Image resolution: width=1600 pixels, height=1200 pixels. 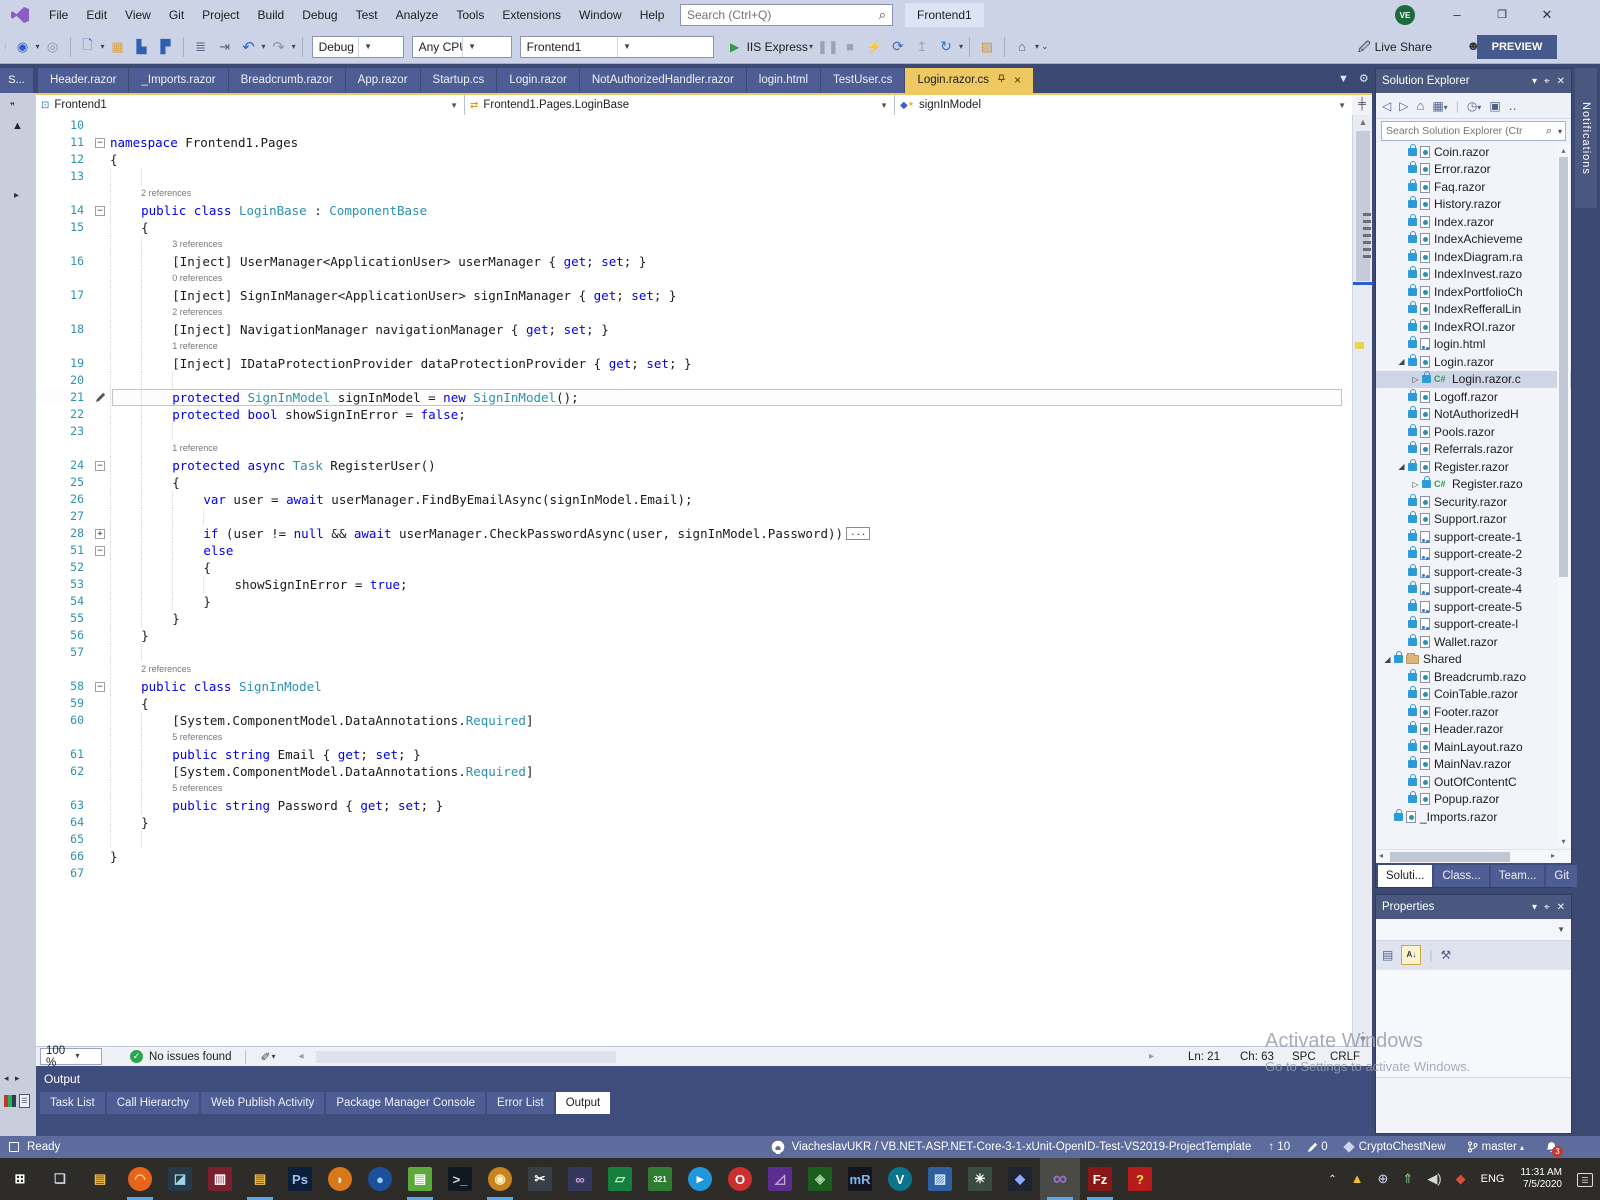 What do you see at coordinates (694, 601) in the screenshot?
I see `code-line: 54 }` at bounding box center [694, 601].